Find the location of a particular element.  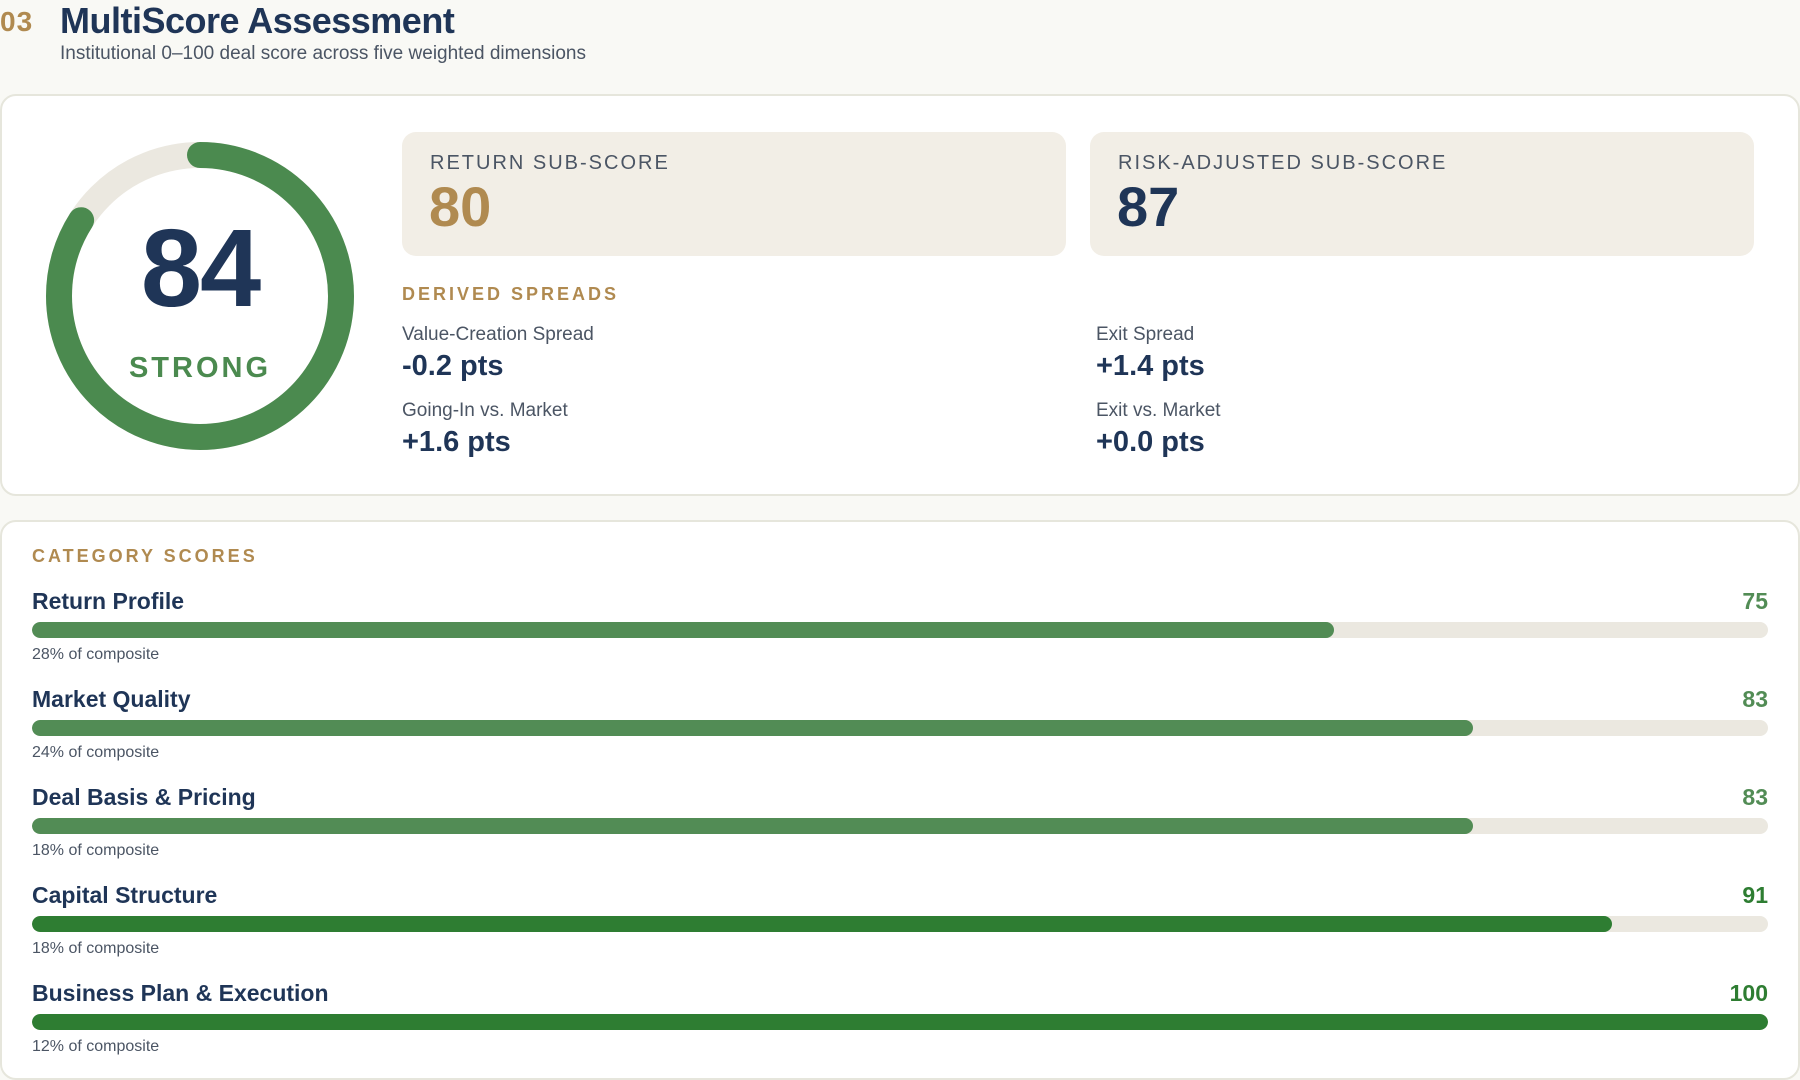

category-row-deal-basis-pricing: Deal Basis & Pricing 83 18% of composite is located at coordinates (900, 829).